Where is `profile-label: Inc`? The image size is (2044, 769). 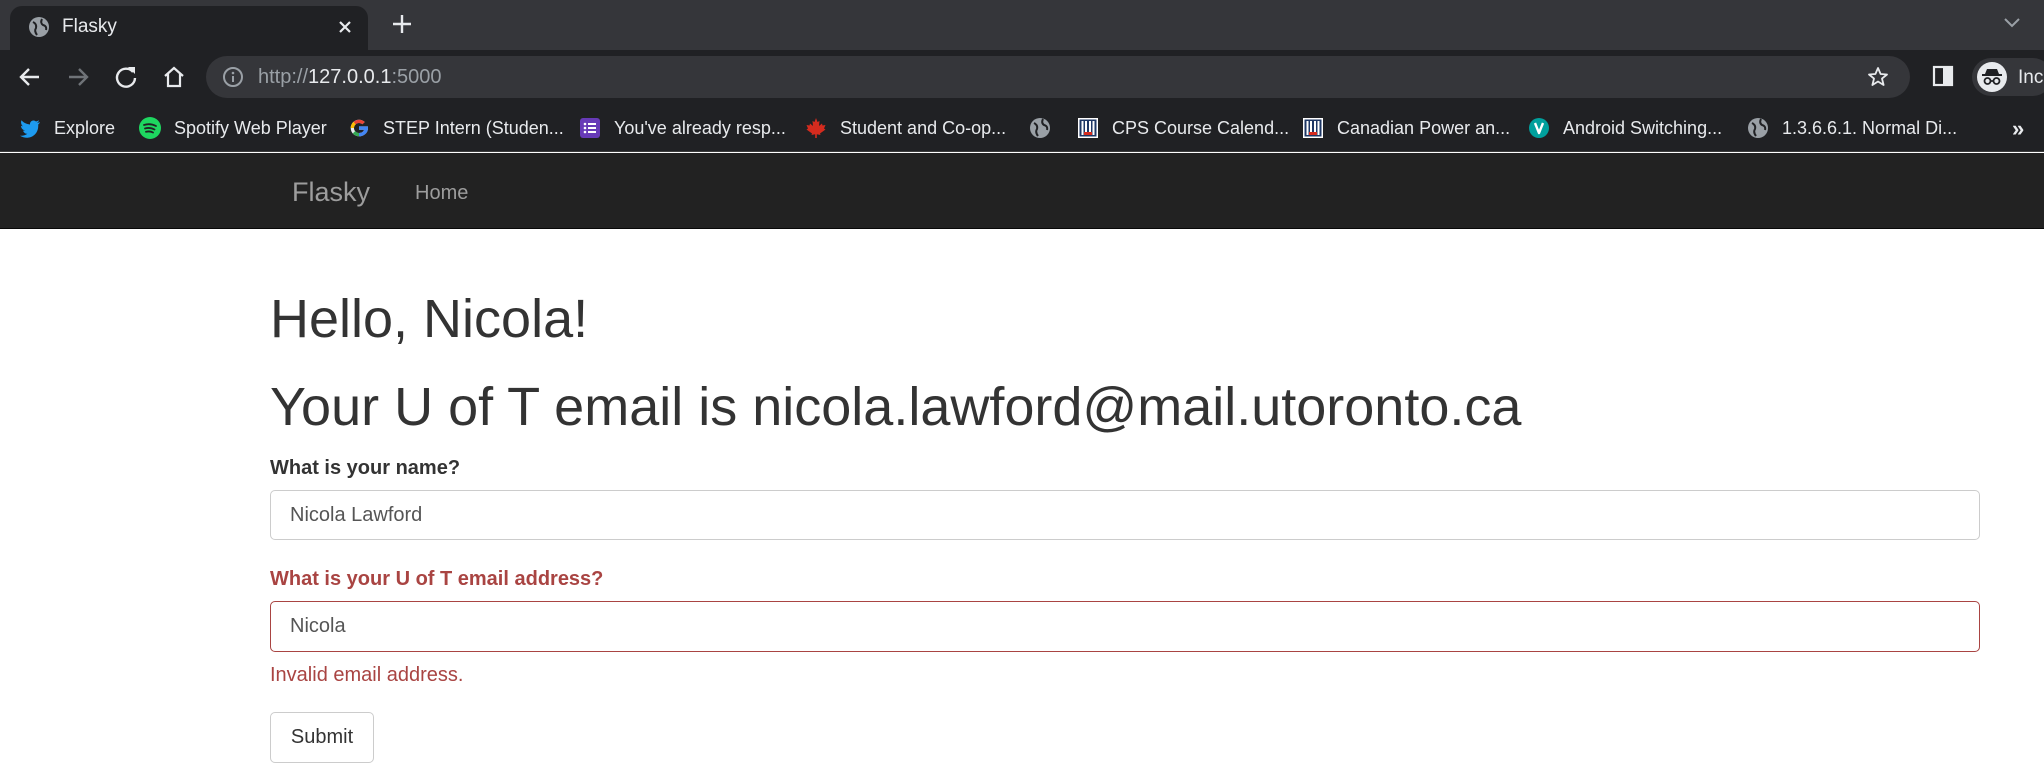 profile-label: Inc is located at coordinates (2031, 77).